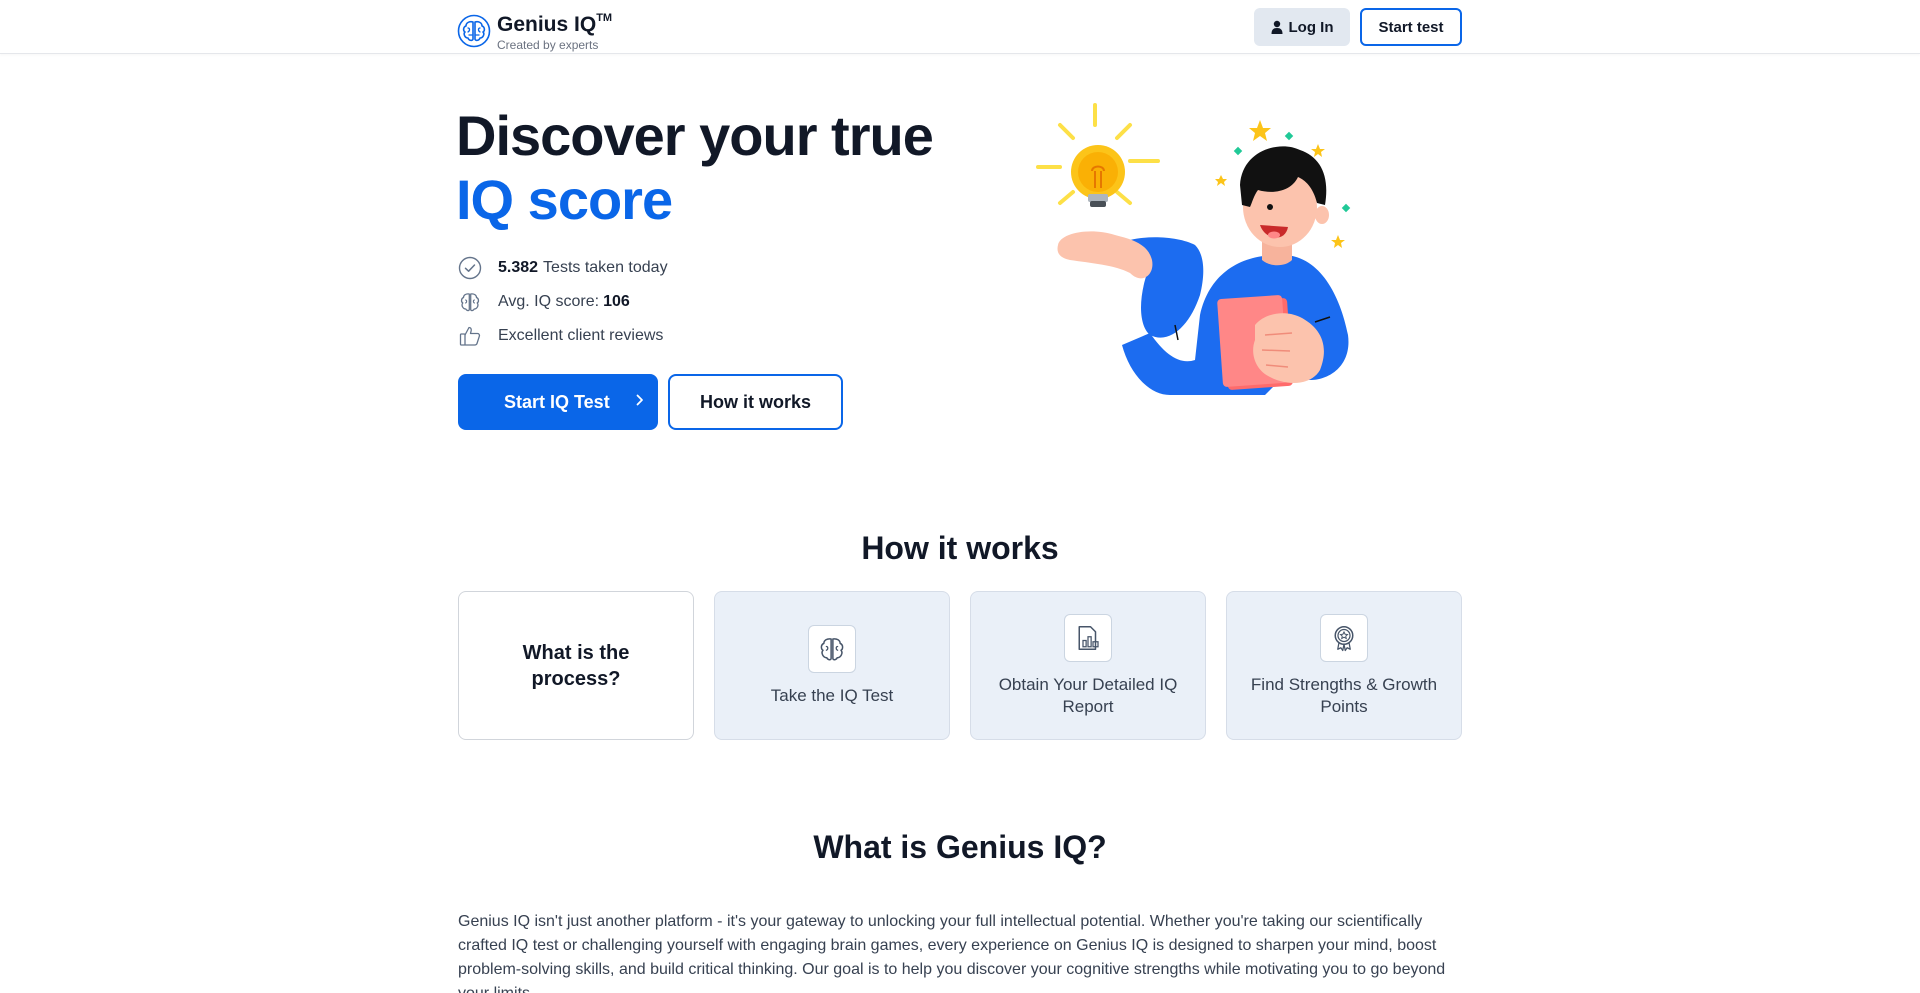 The width and height of the screenshot is (1920, 993). I want to click on hero-title-line1: Discover your true, so click(695, 135).